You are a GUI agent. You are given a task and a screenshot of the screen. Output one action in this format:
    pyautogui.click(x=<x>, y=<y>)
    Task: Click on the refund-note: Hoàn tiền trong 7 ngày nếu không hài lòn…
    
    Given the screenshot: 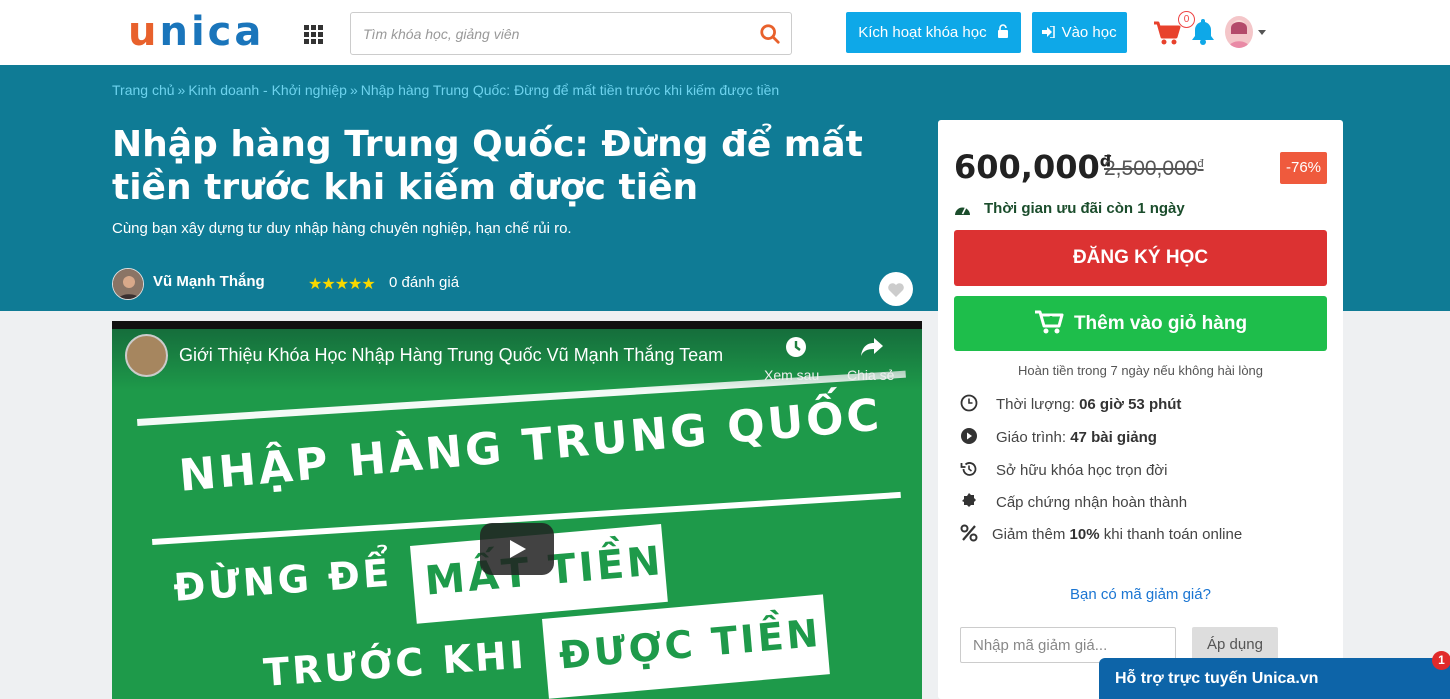 What is the action you would take?
    pyautogui.click(x=1140, y=370)
    